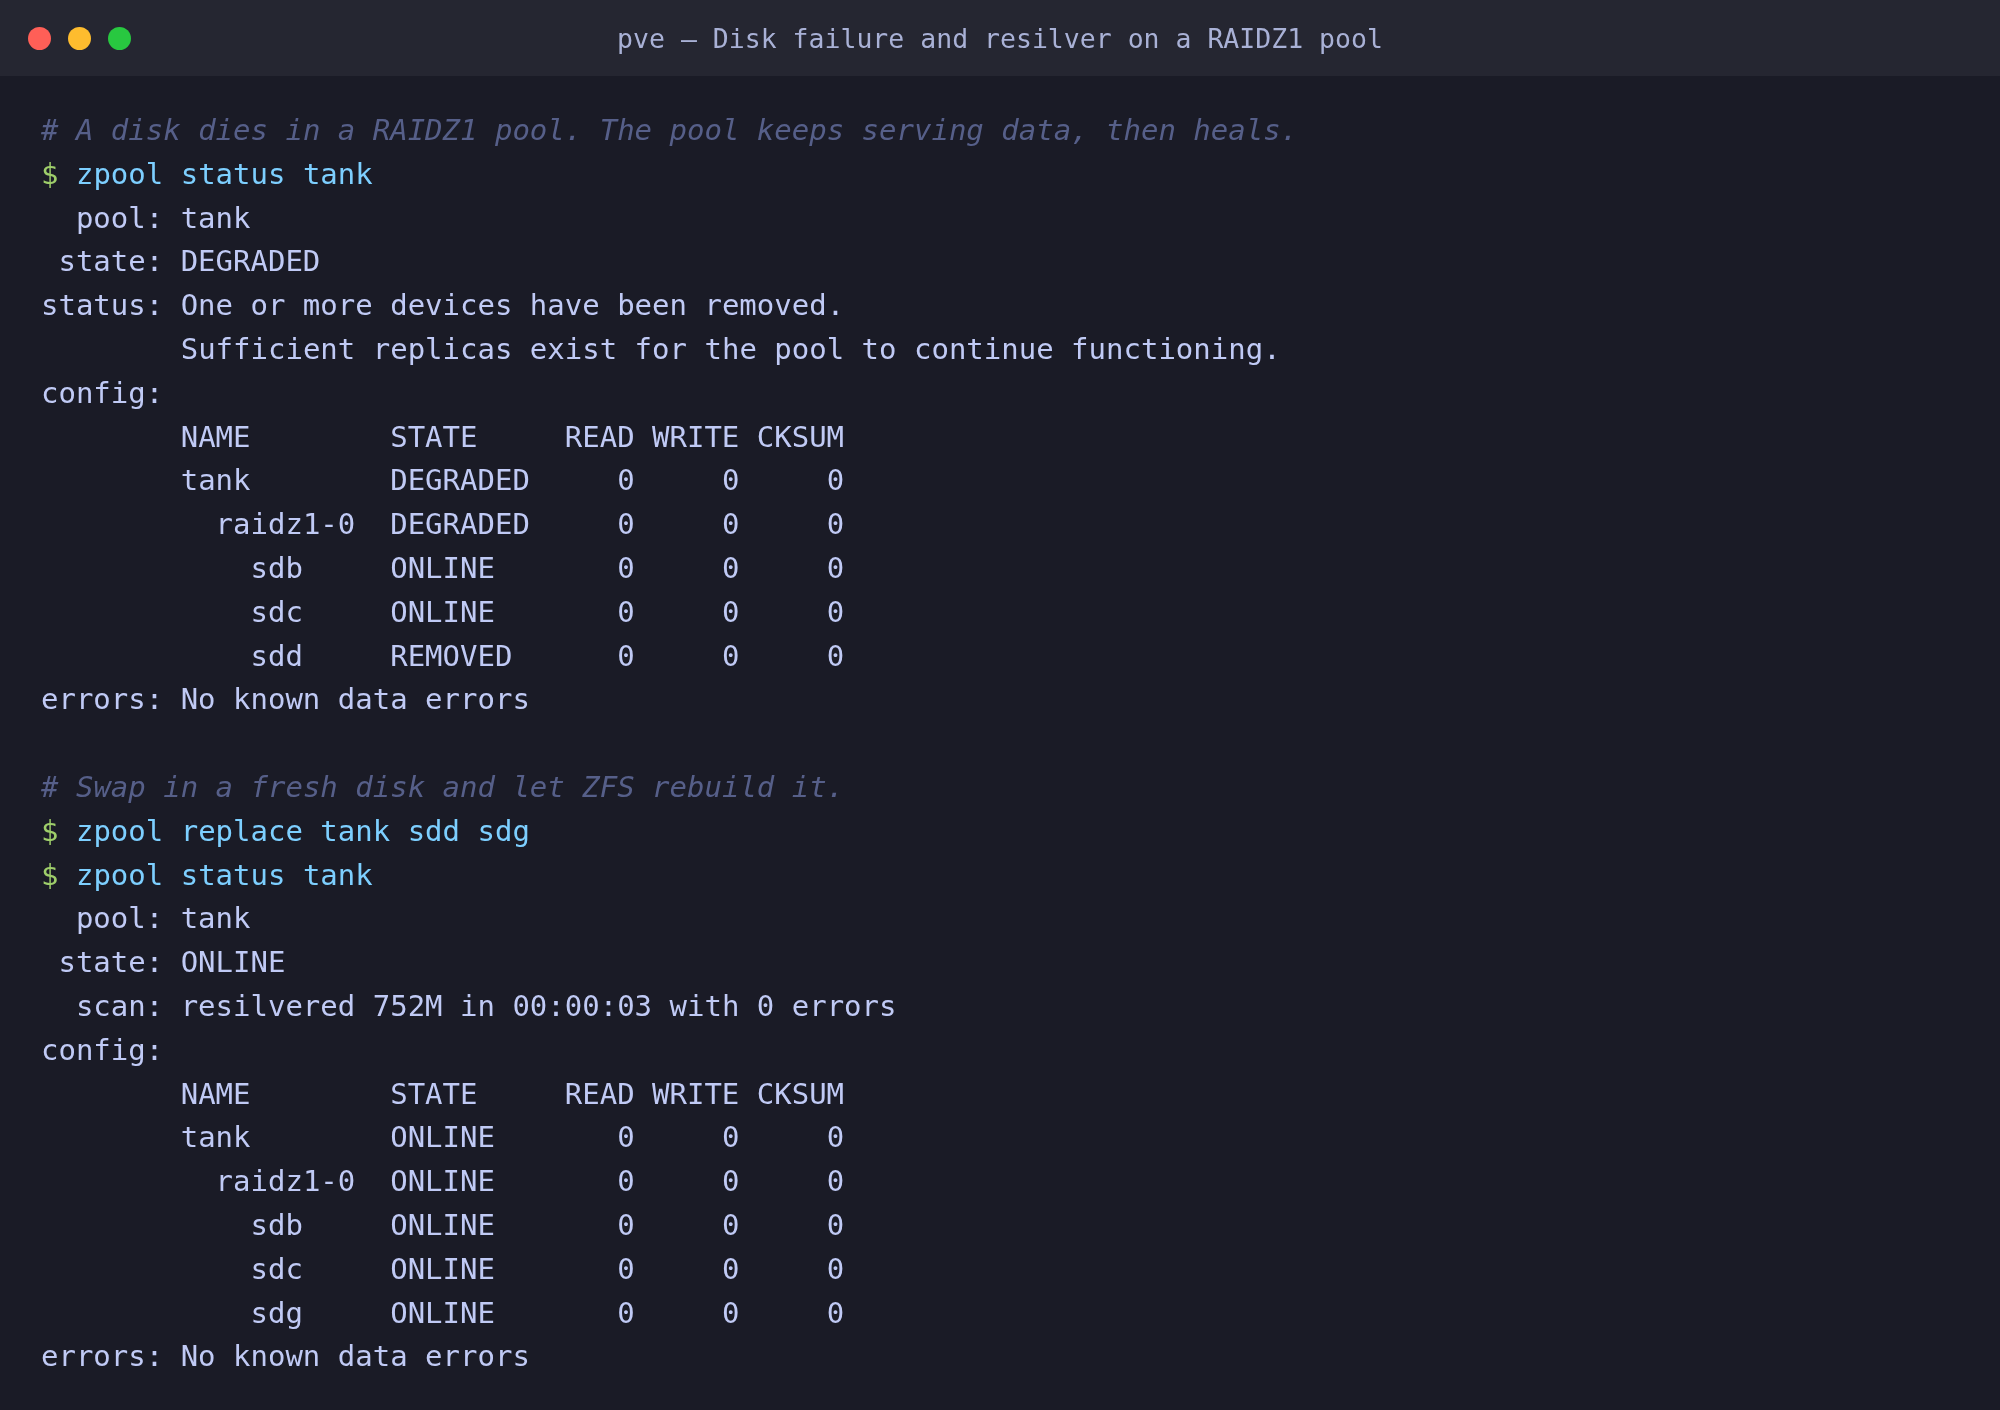  What do you see at coordinates (443, 787) in the screenshot?
I see `comment-text: # Swap in a fresh disk and let ZFS rebuild it.` at bounding box center [443, 787].